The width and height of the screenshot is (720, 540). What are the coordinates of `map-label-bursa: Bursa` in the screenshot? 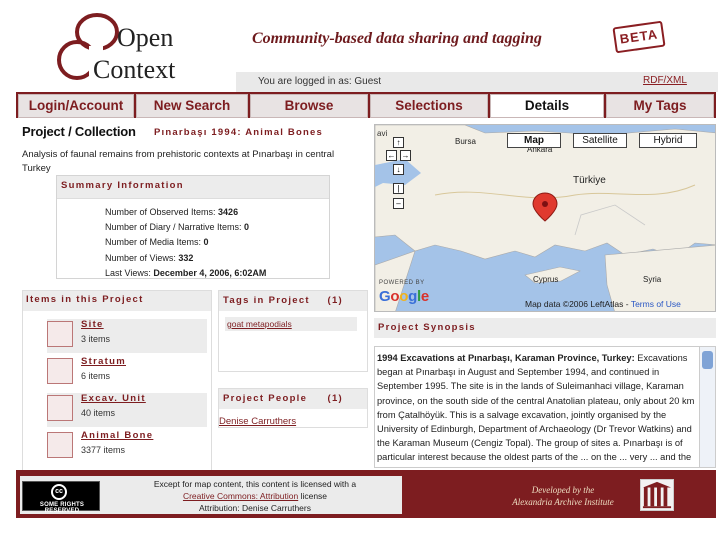 It's located at (465, 141).